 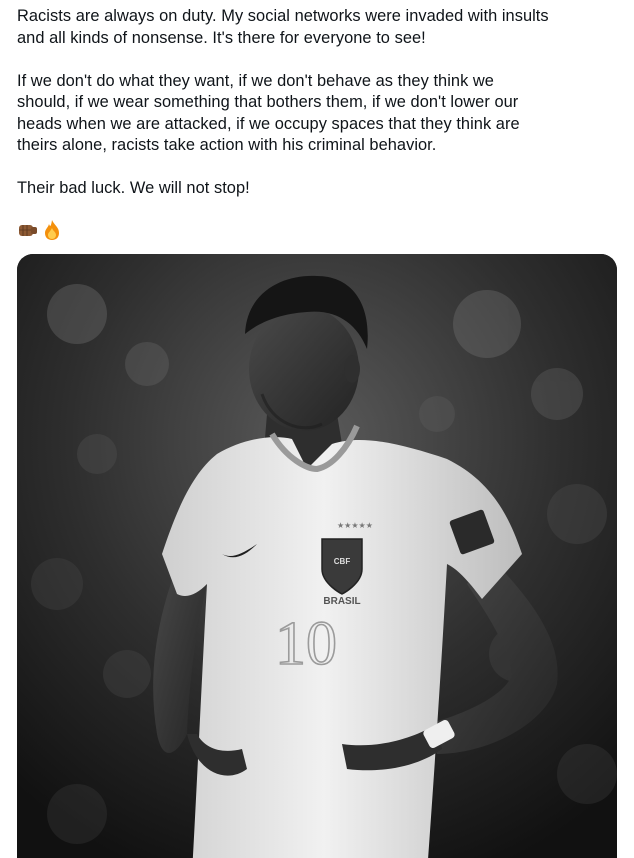 What do you see at coordinates (342, 561) in the screenshot?
I see `crest-text: CBF` at bounding box center [342, 561].